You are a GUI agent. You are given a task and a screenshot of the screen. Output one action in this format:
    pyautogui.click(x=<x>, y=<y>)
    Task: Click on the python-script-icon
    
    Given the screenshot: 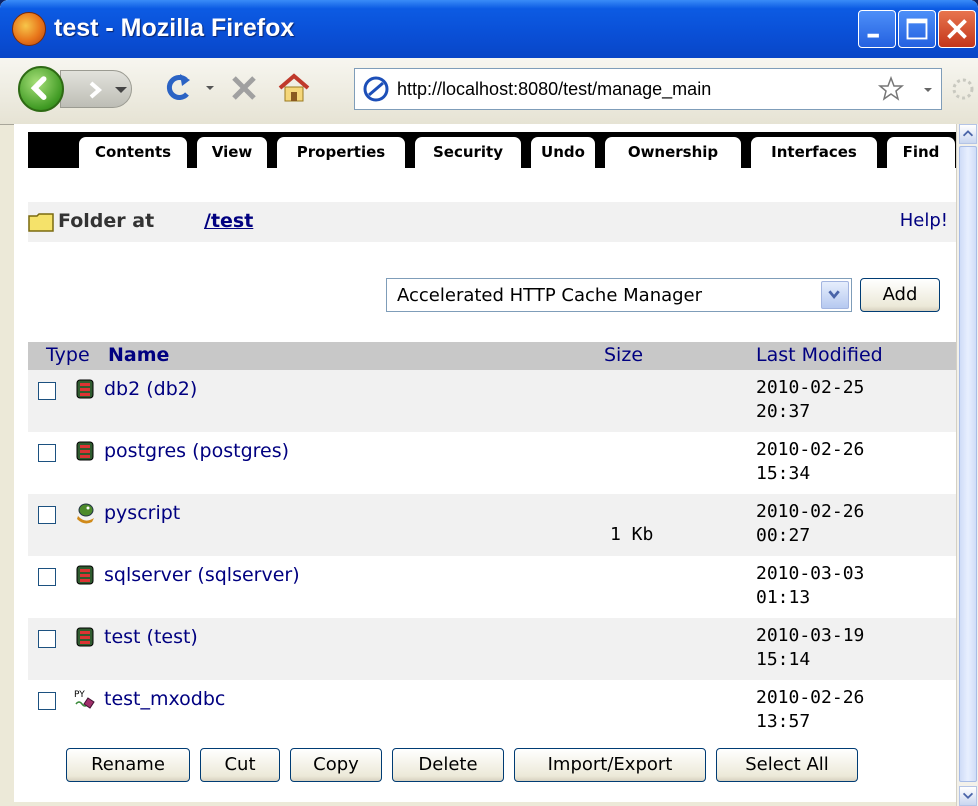 What is the action you would take?
    pyautogui.click(x=85, y=513)
    